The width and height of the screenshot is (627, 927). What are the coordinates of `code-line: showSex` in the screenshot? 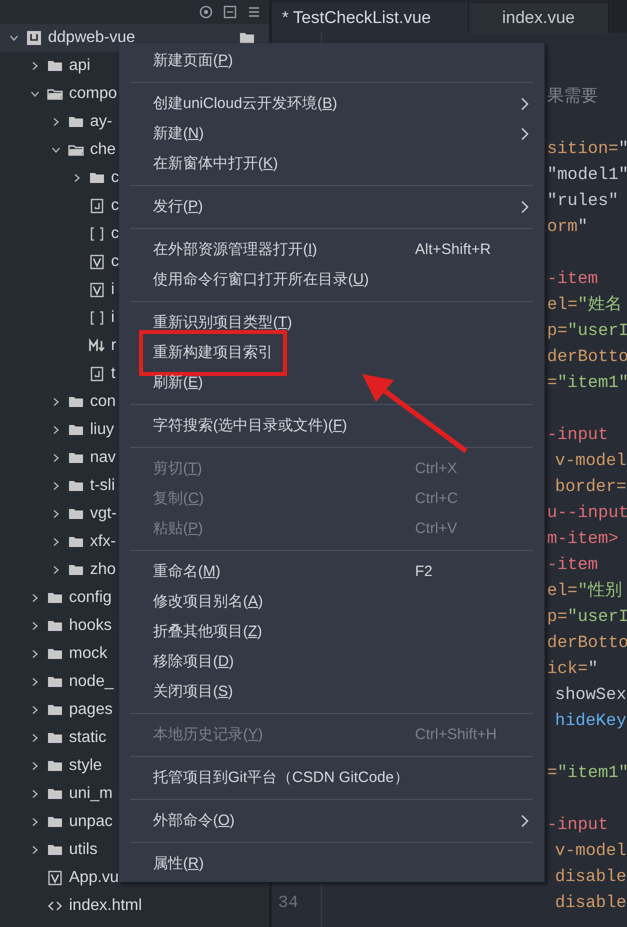 It's located at (590, 696).